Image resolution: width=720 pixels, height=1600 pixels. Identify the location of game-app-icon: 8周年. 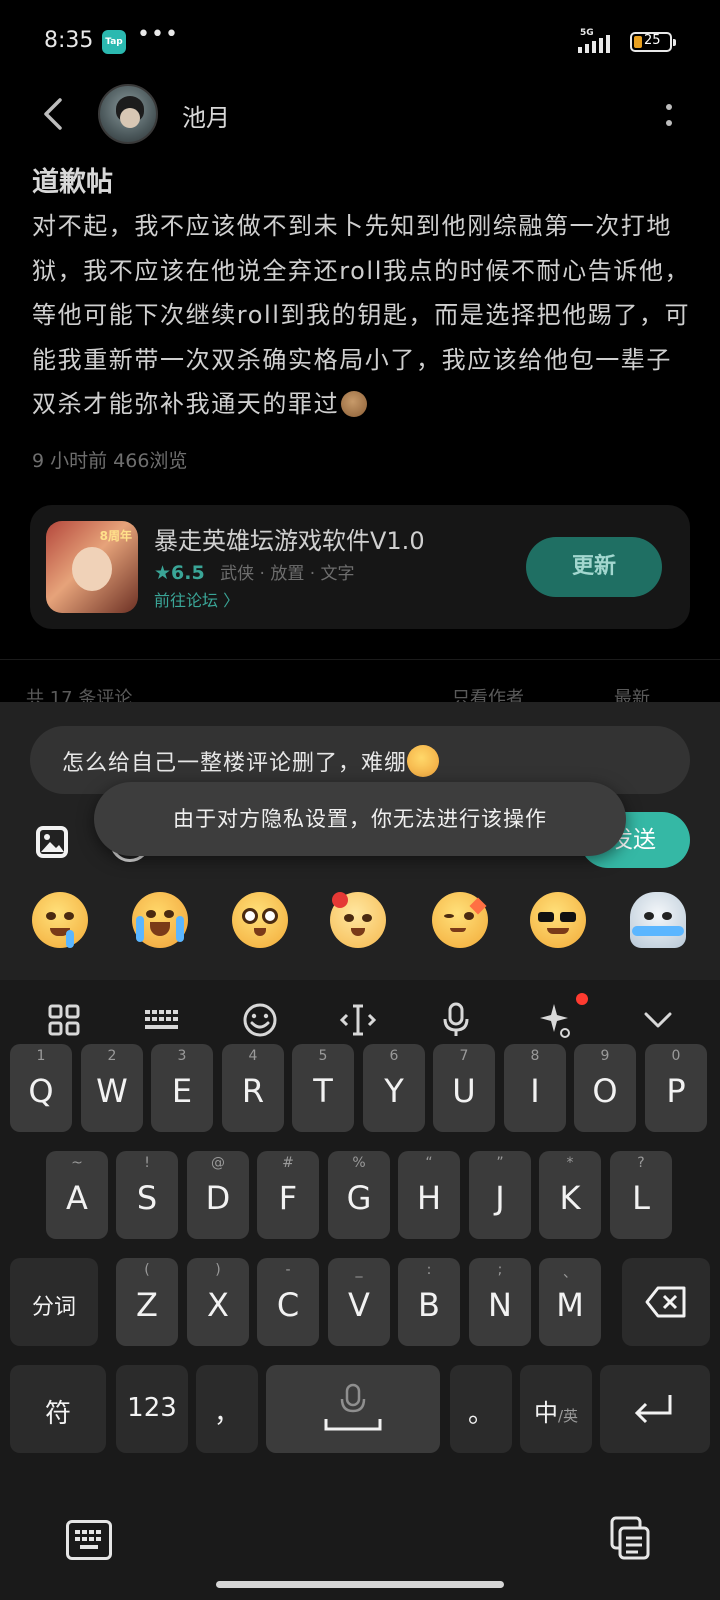
(92, 567).